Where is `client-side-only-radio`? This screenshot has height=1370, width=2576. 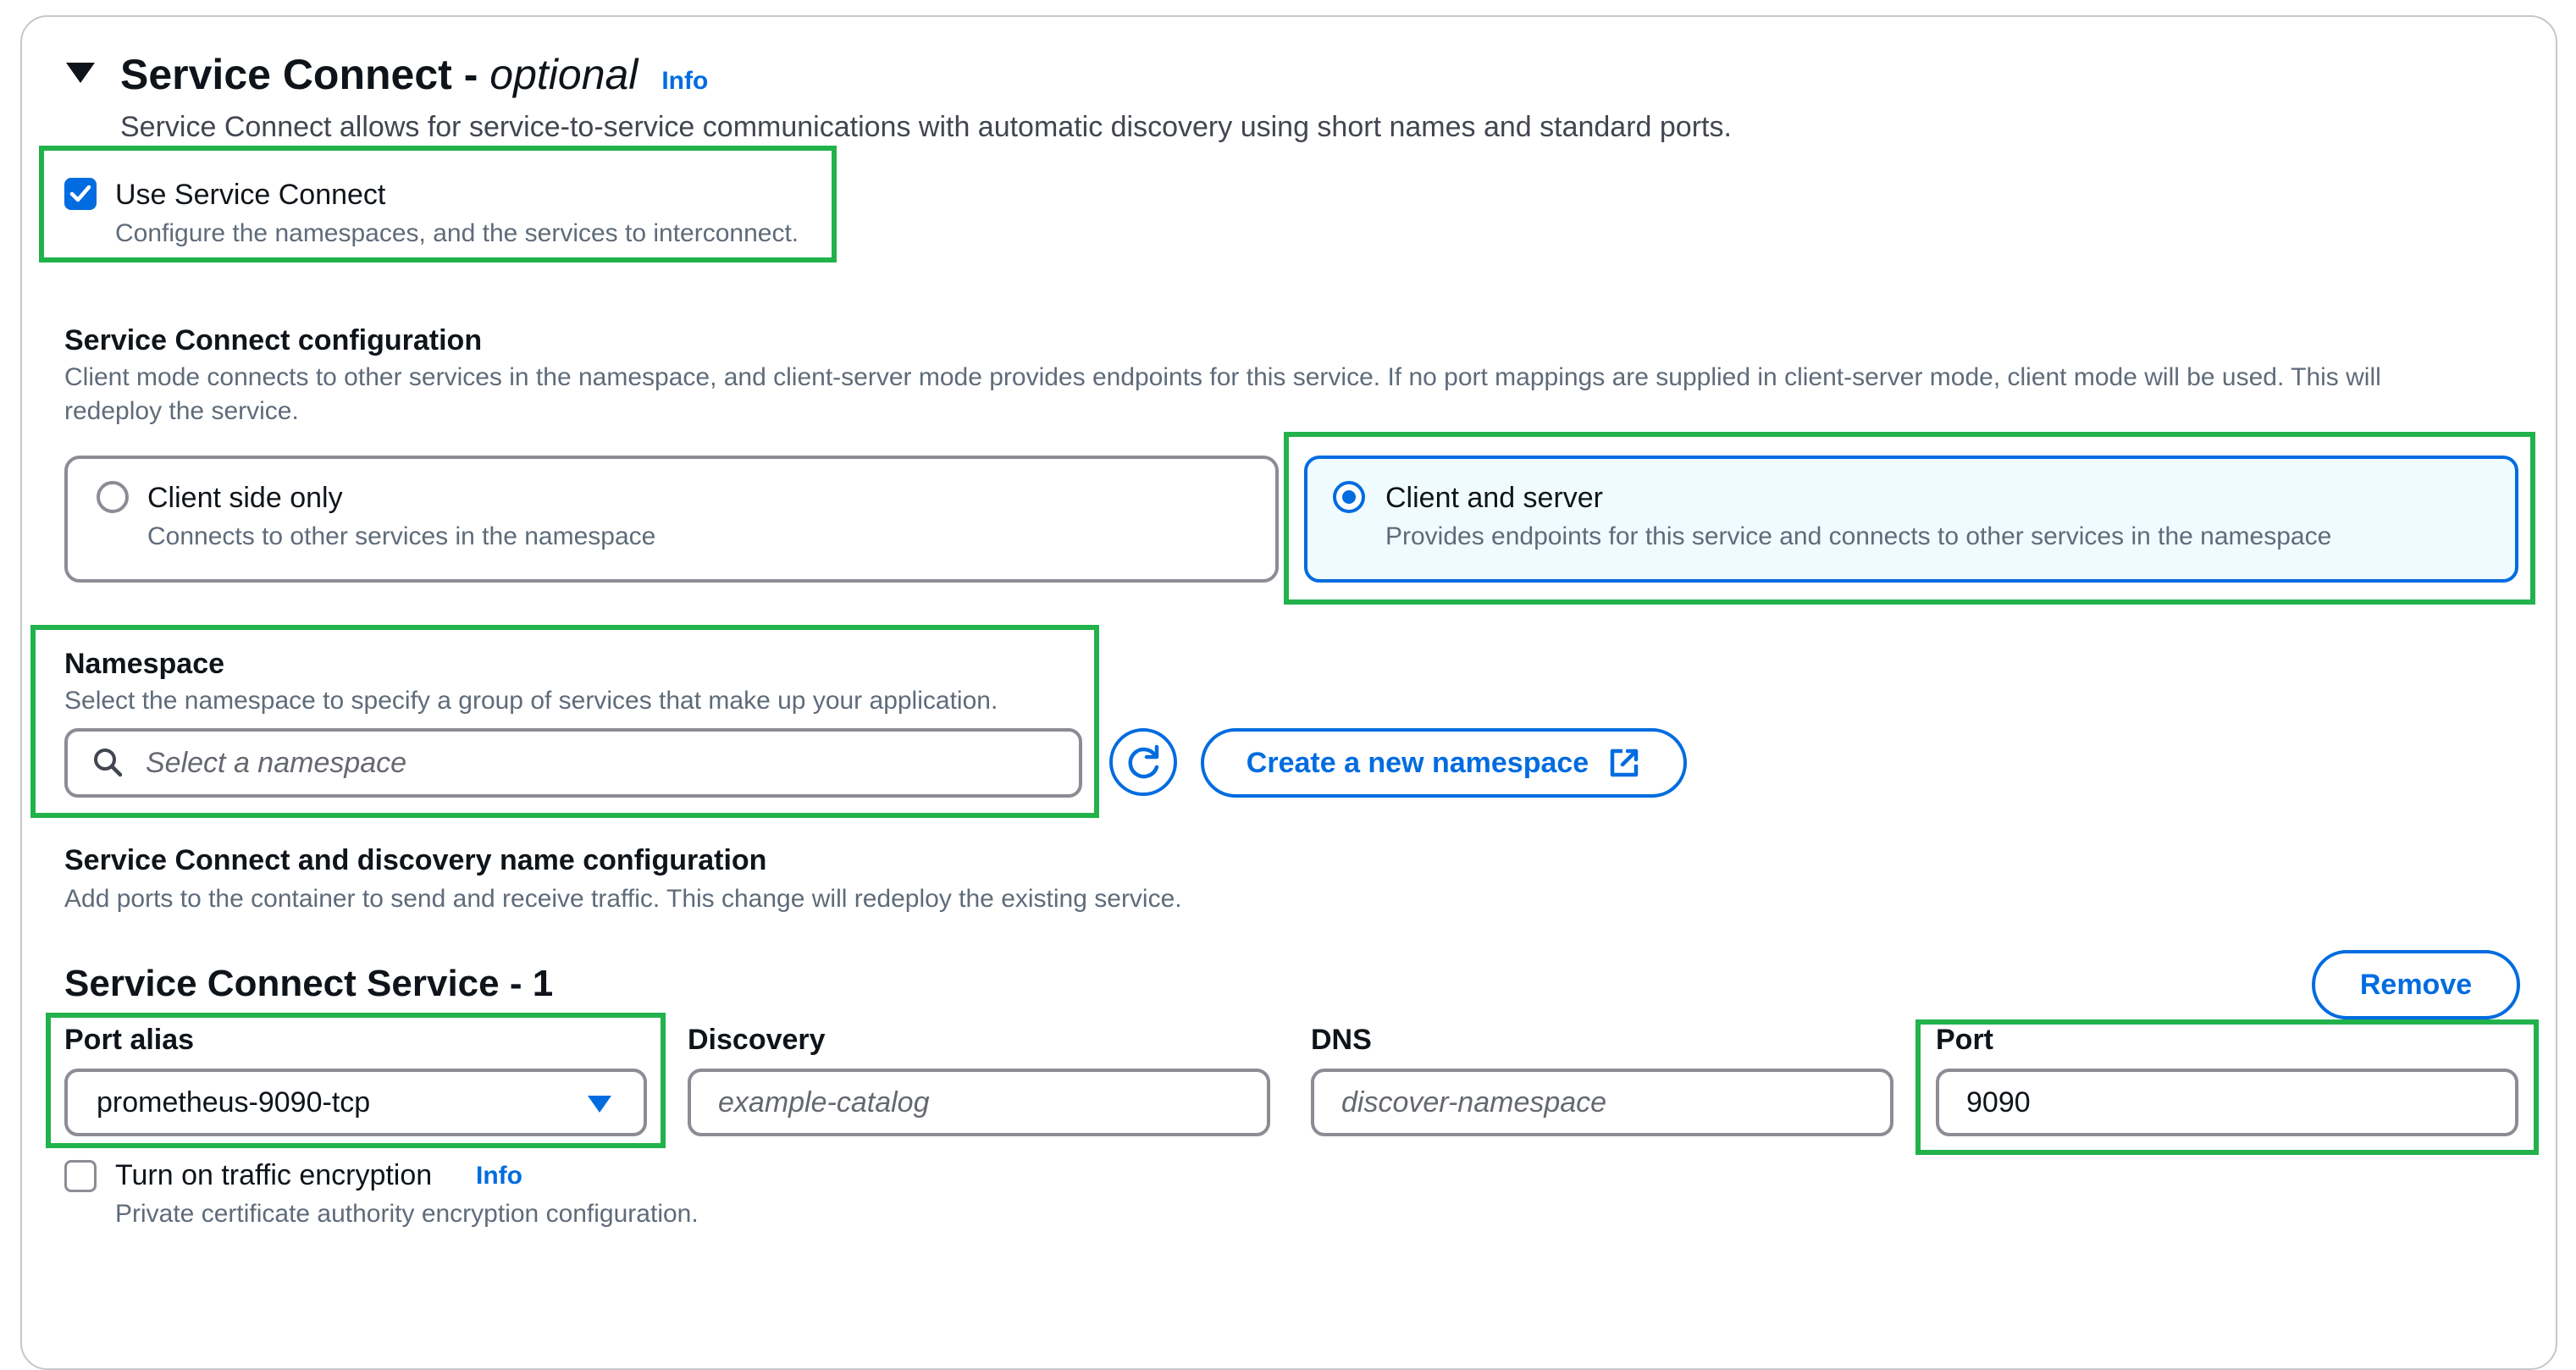 client-side-only-radio is located at coordinates (113, 497).